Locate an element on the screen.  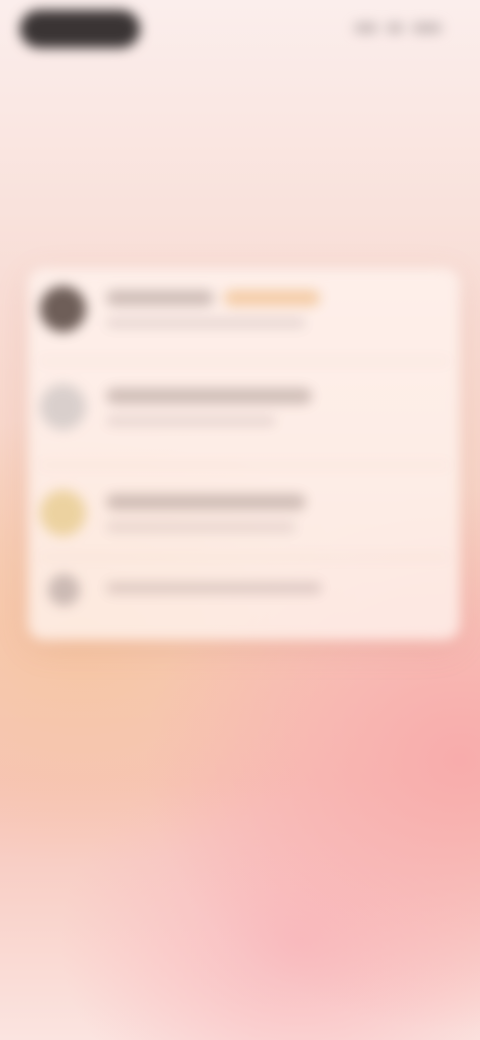
wifi-icon is located at coordinates (395, 28).